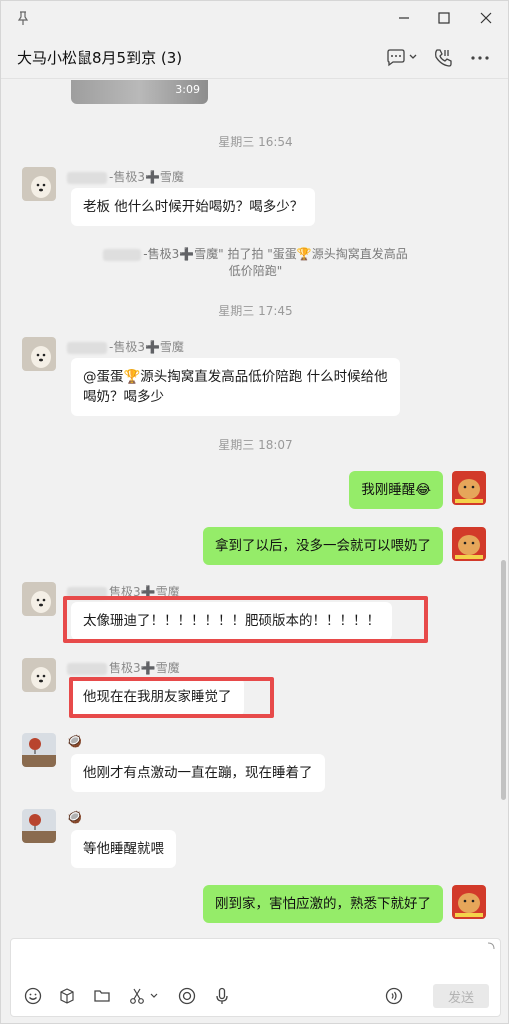  Describe the element at coordinates (193, 207) in the screenshot. I see `message-bubble: 老板 他什么时候开始喝奶？喝多少？` at that location.